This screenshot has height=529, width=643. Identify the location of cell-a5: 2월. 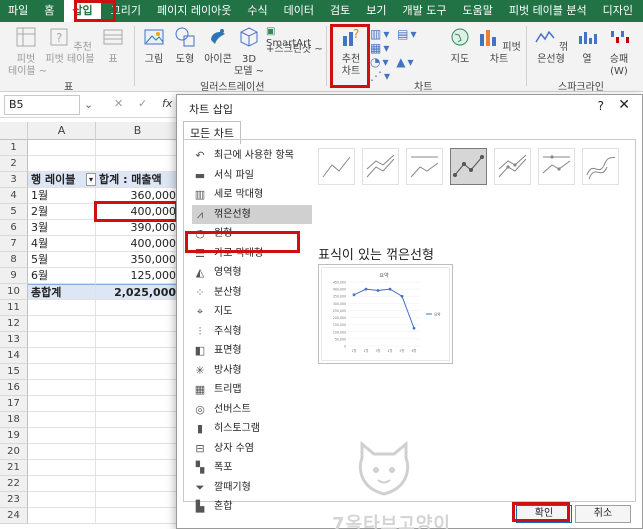
(62, 212).